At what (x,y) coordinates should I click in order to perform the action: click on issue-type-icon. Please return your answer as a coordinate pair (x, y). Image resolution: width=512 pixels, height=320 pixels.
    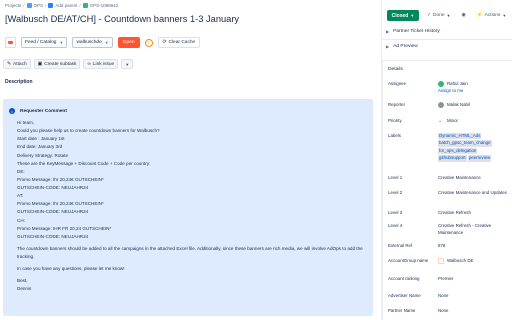
    Looking at the image, I should click on (85, 5).